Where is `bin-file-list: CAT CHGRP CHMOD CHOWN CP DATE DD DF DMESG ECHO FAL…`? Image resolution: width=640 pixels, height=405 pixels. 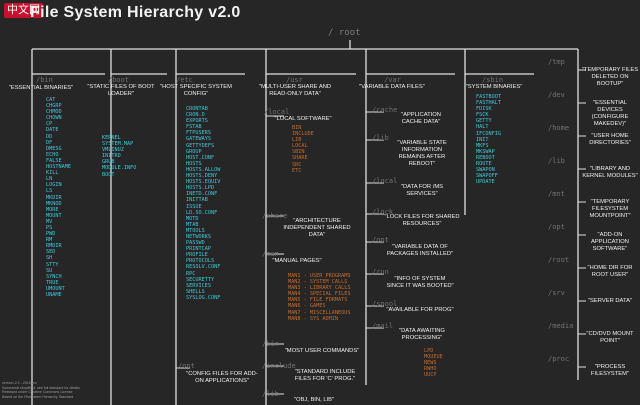 bin-file-list: CAT CHGRP CHMOD CHOWN CP DATE DD DF DMESG ECHO FAL… is located at coordinates (58, 197).